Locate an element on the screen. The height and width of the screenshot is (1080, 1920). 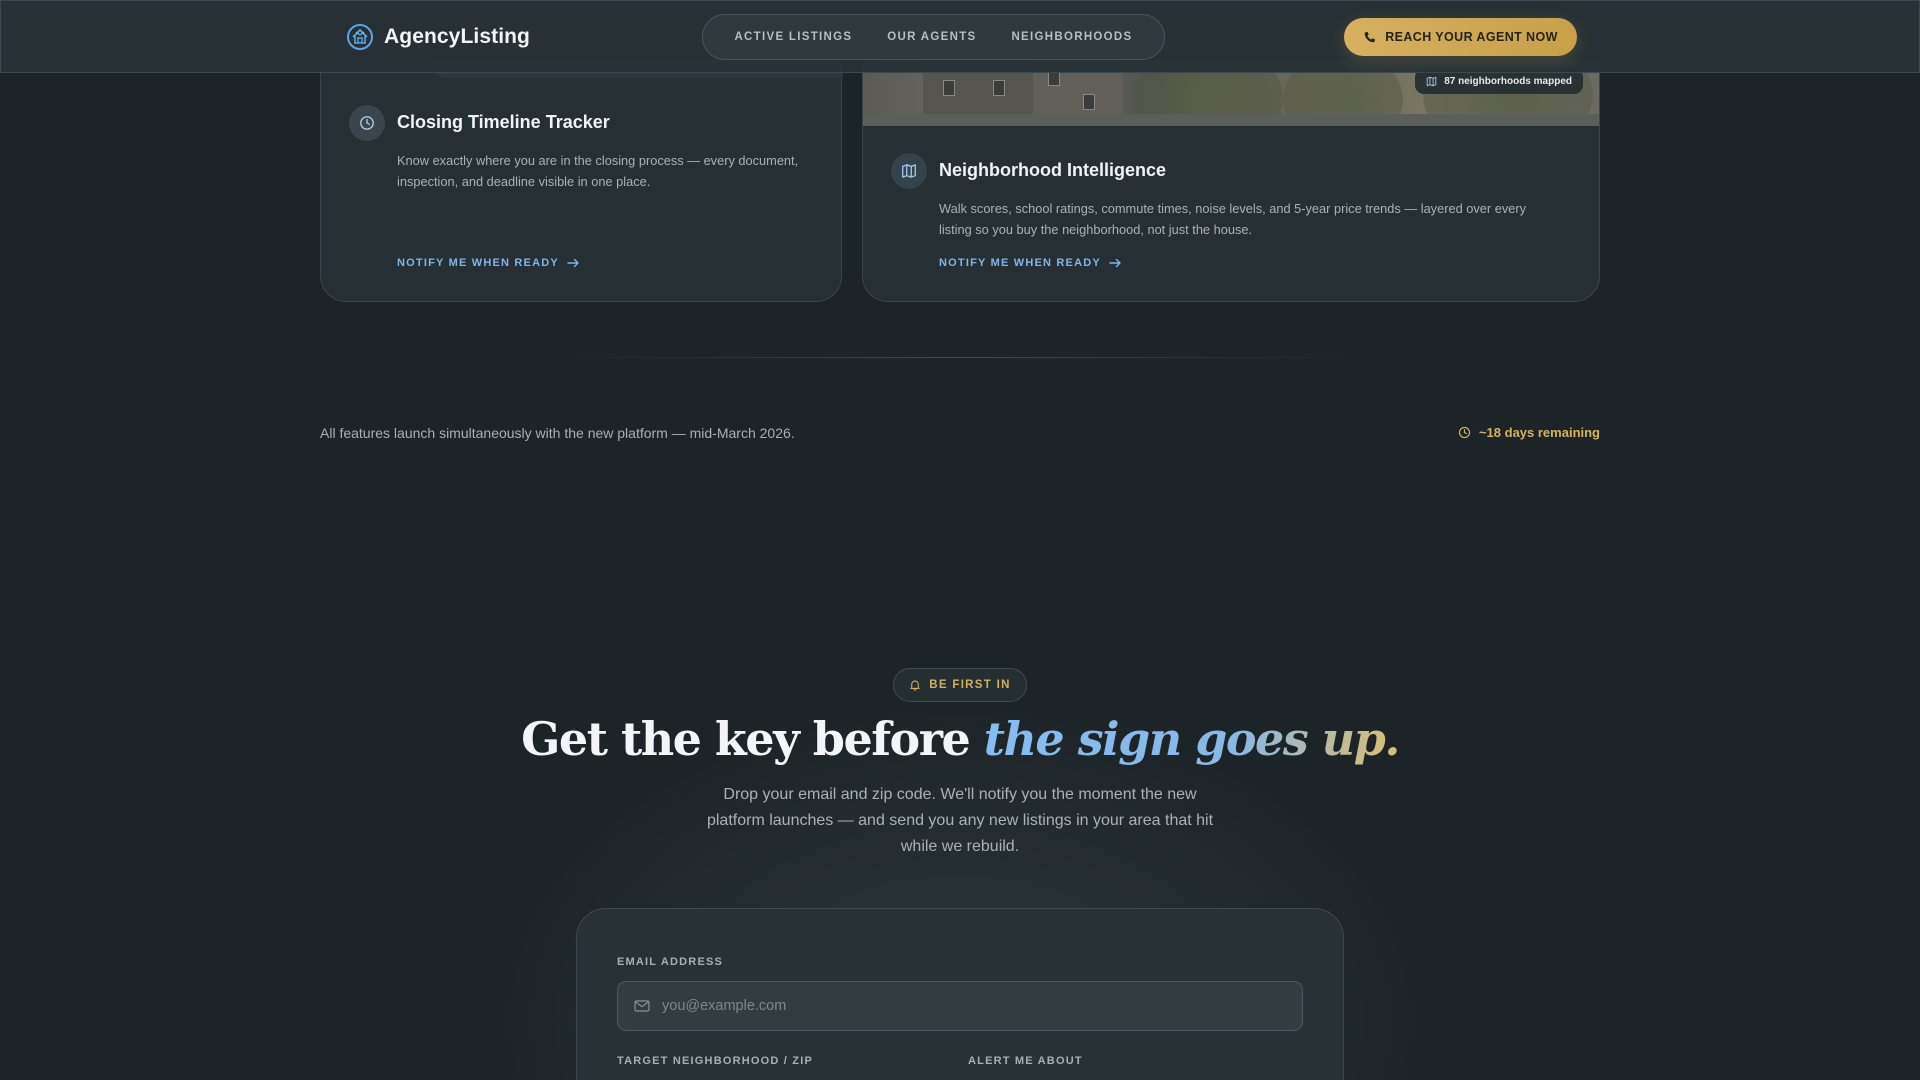
main-nav: ACTIVE LISTINGS OUR AGENTS NEIGHBORHOODS is located at coordinates (933, 37).